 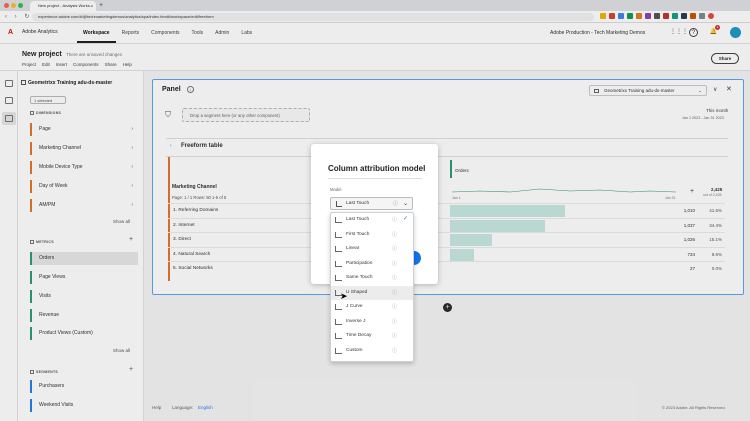 I want to click on model-option-label: Linear, so click(x=353, y=248).